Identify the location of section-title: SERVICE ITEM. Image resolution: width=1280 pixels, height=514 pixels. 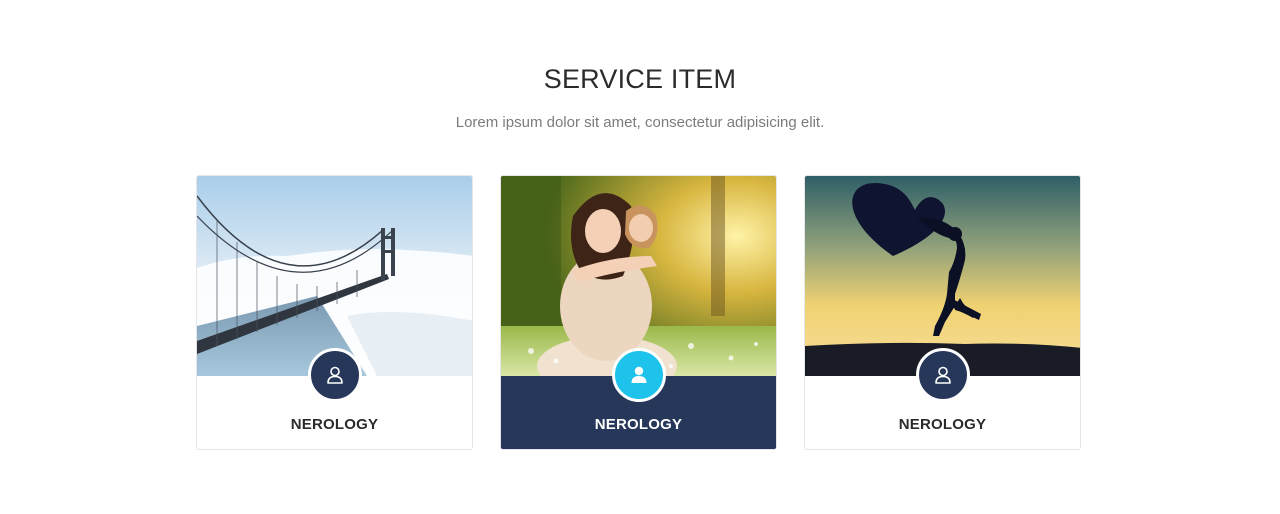
(640, 79).